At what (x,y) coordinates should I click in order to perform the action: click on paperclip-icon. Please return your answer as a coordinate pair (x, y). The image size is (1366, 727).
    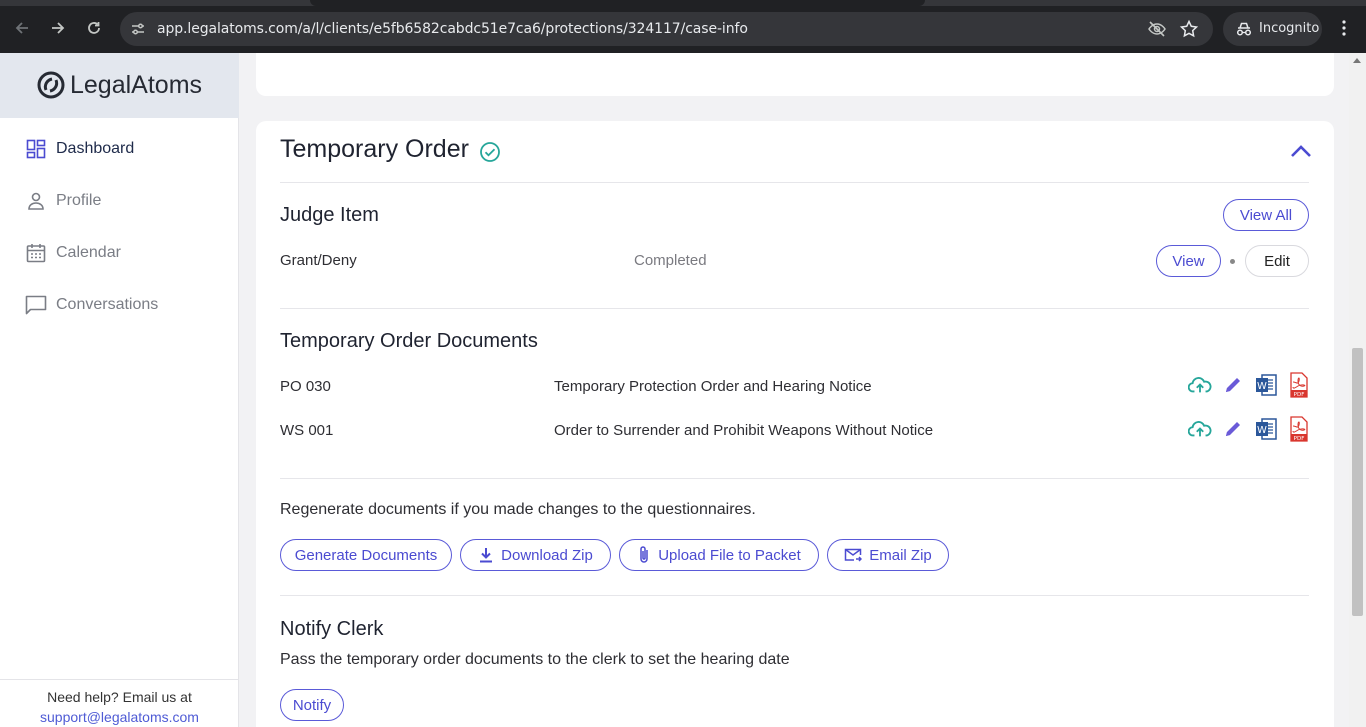
    Looking at the image, I should click on (644, 554).